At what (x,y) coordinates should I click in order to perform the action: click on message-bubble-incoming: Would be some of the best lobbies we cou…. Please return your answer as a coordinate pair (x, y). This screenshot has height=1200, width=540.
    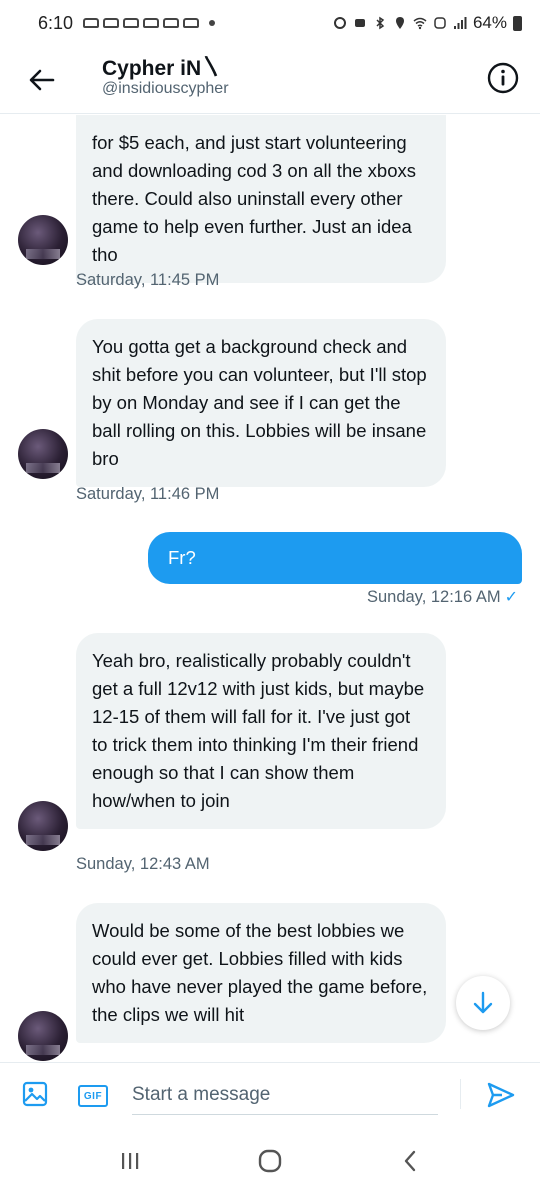
    Looking at the image, I should click on (261, 973).